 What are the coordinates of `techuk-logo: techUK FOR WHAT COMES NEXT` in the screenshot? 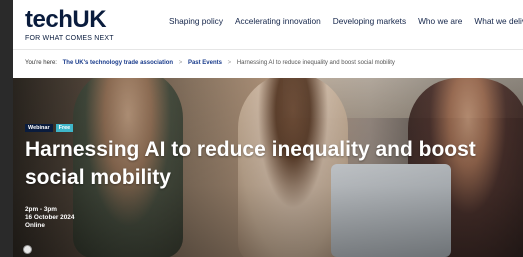 It's located at (69, 24).